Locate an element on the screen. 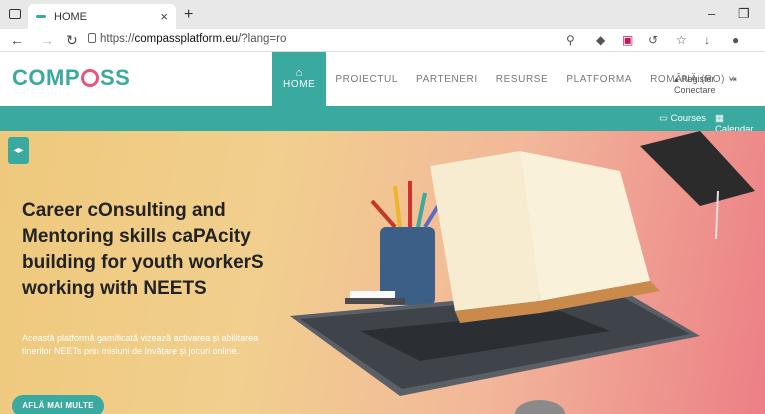 The width and height of the screenshot is (765, 414). extension-icon: ◆ is located at coordinates (600, 40).